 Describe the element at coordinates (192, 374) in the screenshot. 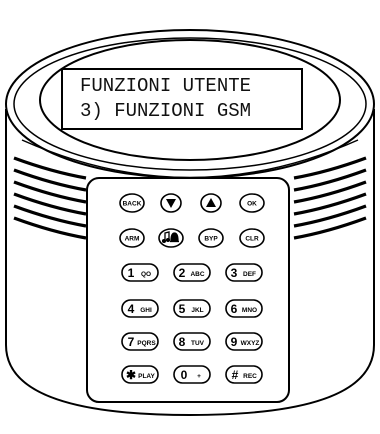

I see `key-0: 0 +` at that location.